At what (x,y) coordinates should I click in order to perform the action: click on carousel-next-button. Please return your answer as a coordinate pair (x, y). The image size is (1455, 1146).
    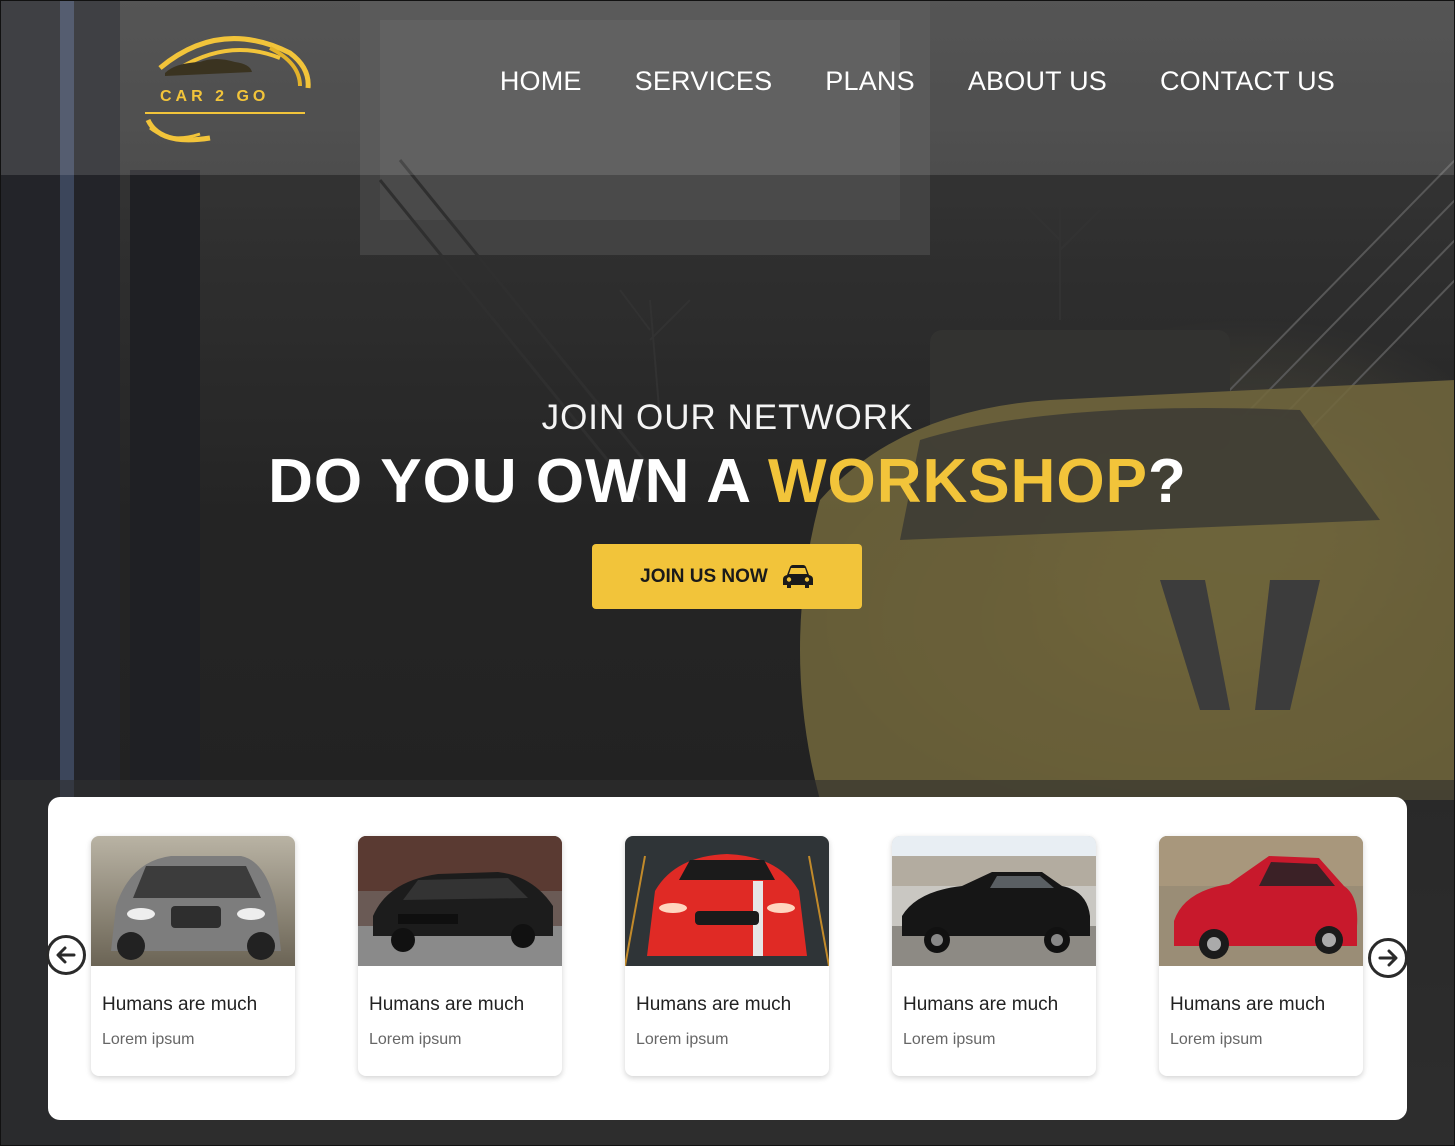
    Looking at the image, I should click on (1388, 958).